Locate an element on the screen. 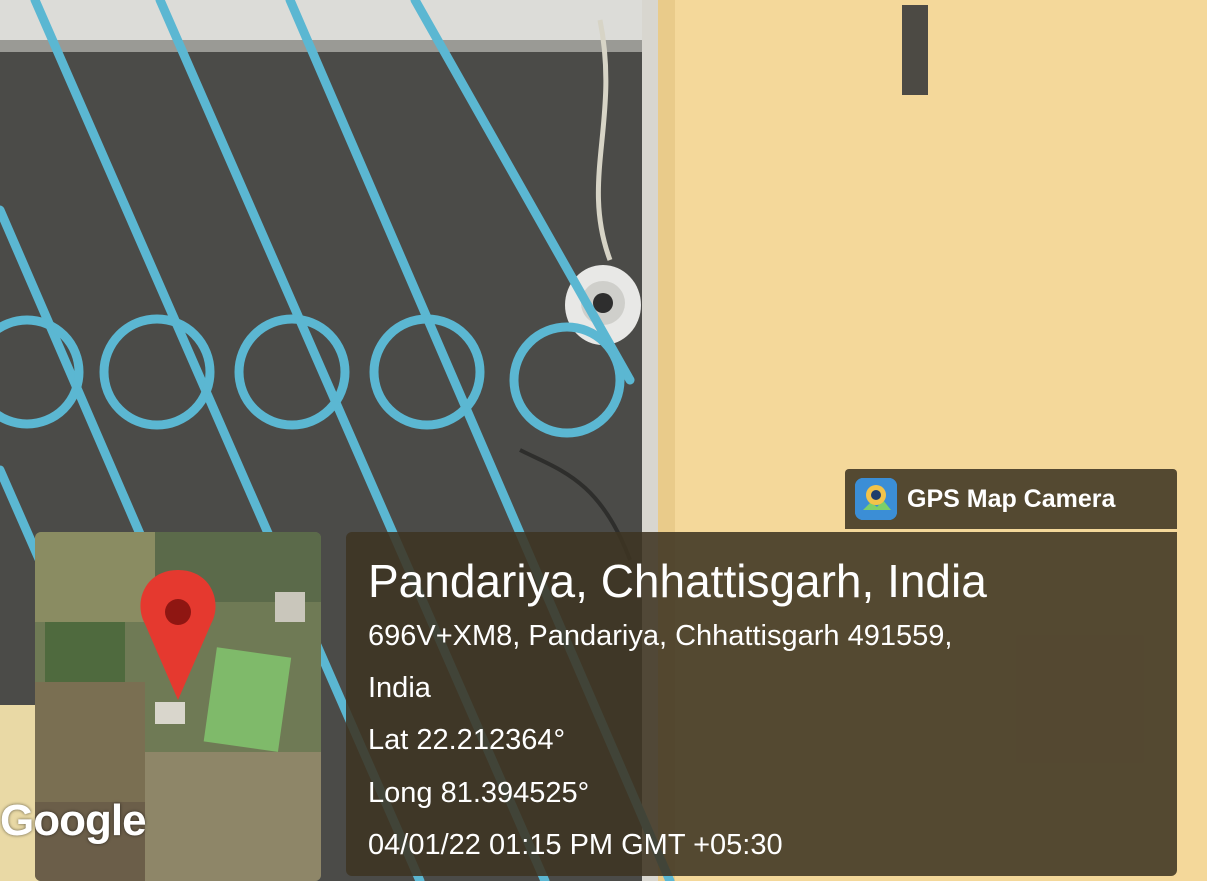 This screenshot has height=881, width=1207. address-line-2: India is located at coordinates (399, 688).